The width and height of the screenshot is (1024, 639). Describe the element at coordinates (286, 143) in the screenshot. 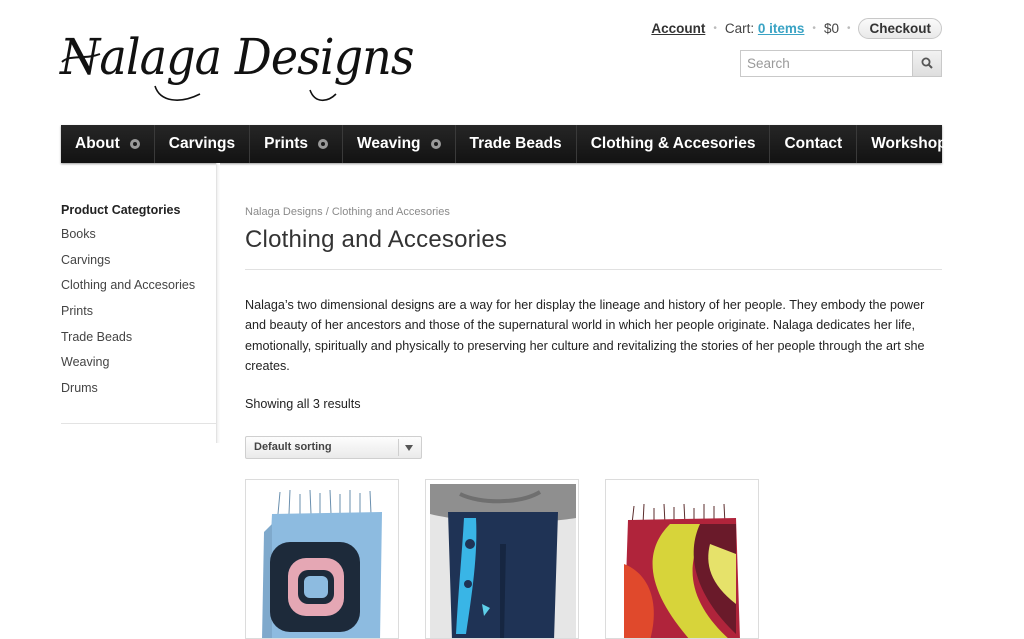

I see `nav-label: Prints` at that location.